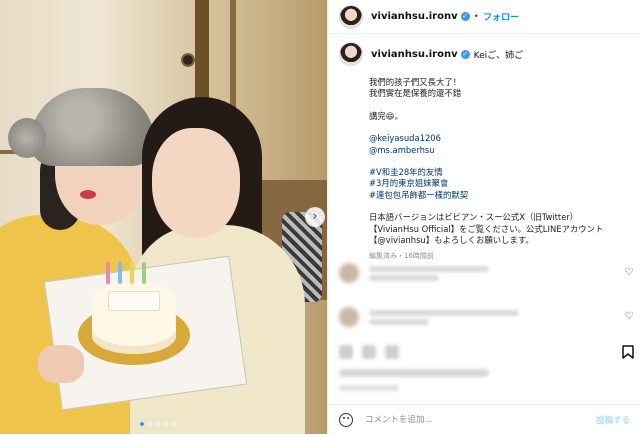 This screenshot has width=640, height=435. I want to click on mention-link: @ms.amberhsu, so click(501, 150).